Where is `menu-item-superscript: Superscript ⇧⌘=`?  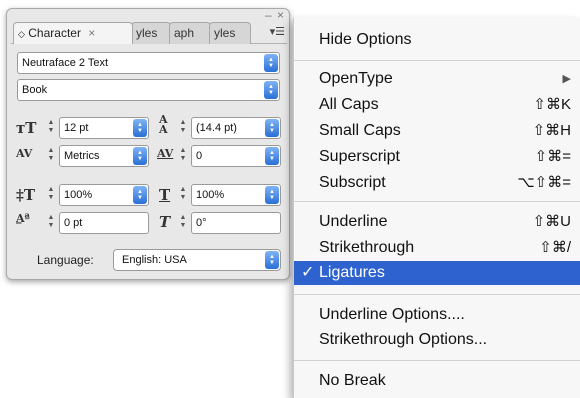
menu-item-superscript: Superscript ⇧⌘= is located at coordinates (437, 157).